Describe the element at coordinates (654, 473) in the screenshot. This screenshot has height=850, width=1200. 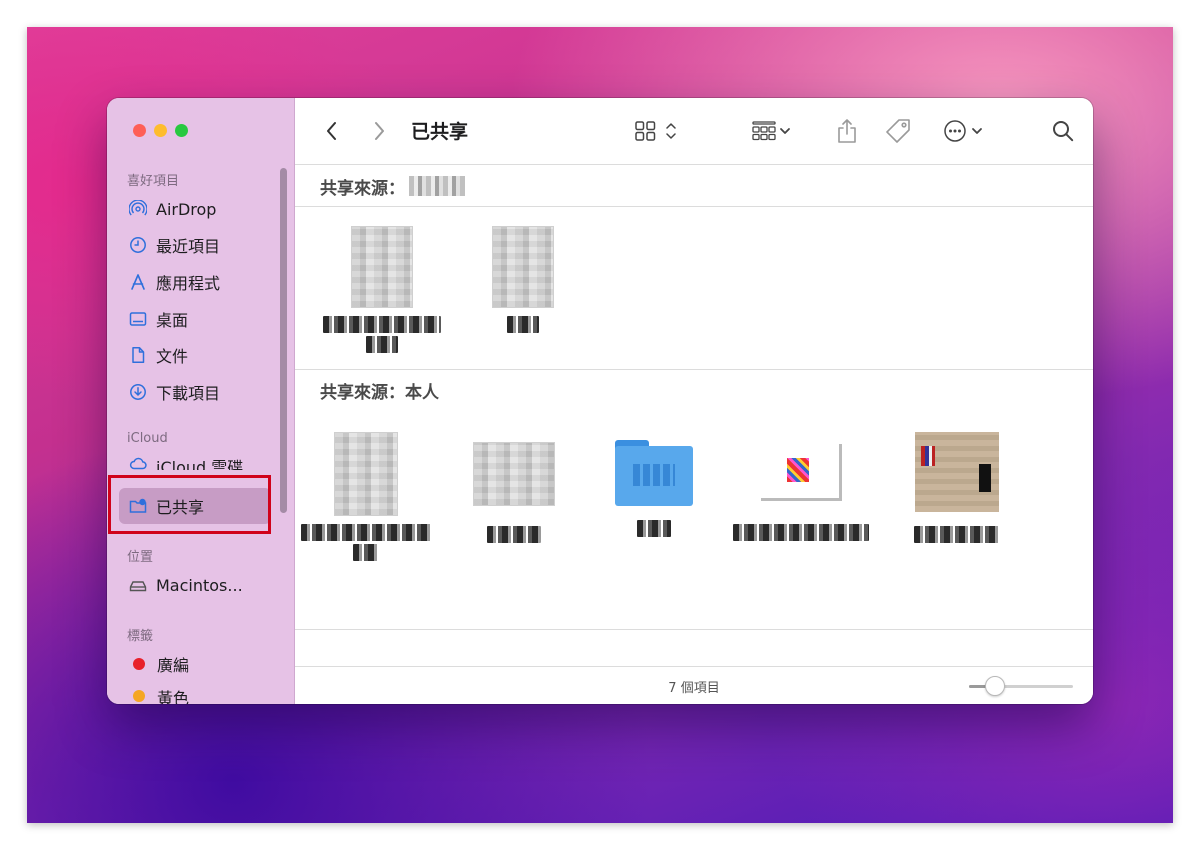
I see `folder-icon` at that location.